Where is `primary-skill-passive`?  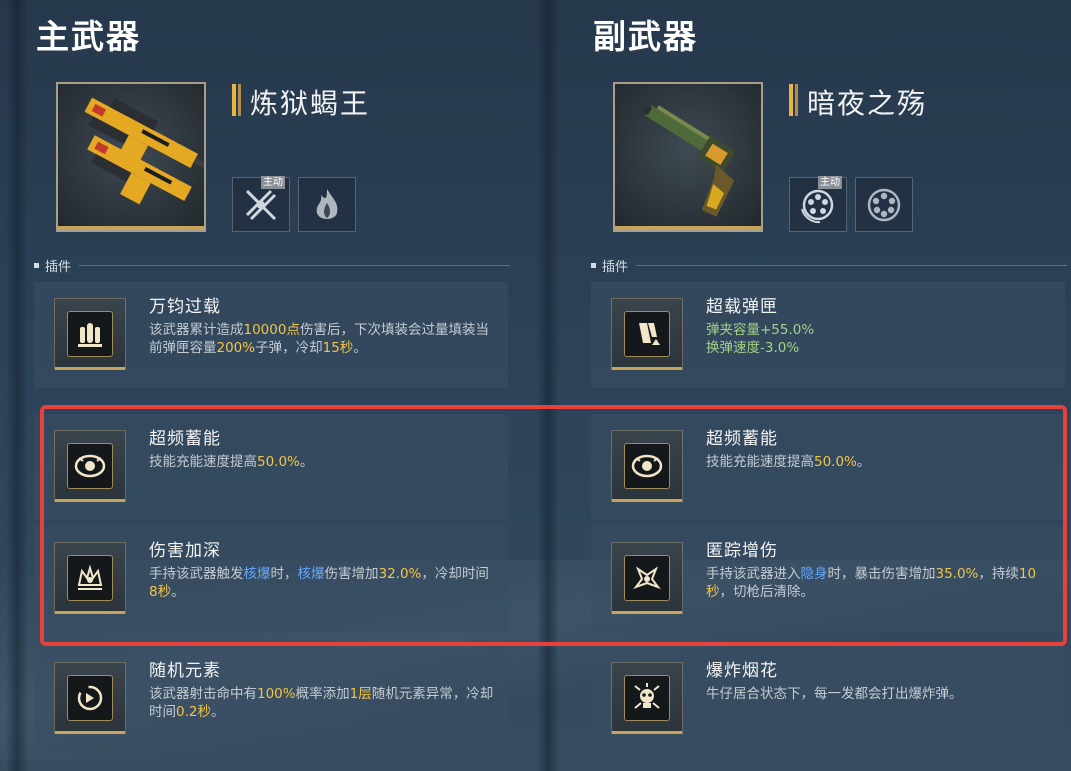 primary-skill-passive is located at coordinates (327, 204).